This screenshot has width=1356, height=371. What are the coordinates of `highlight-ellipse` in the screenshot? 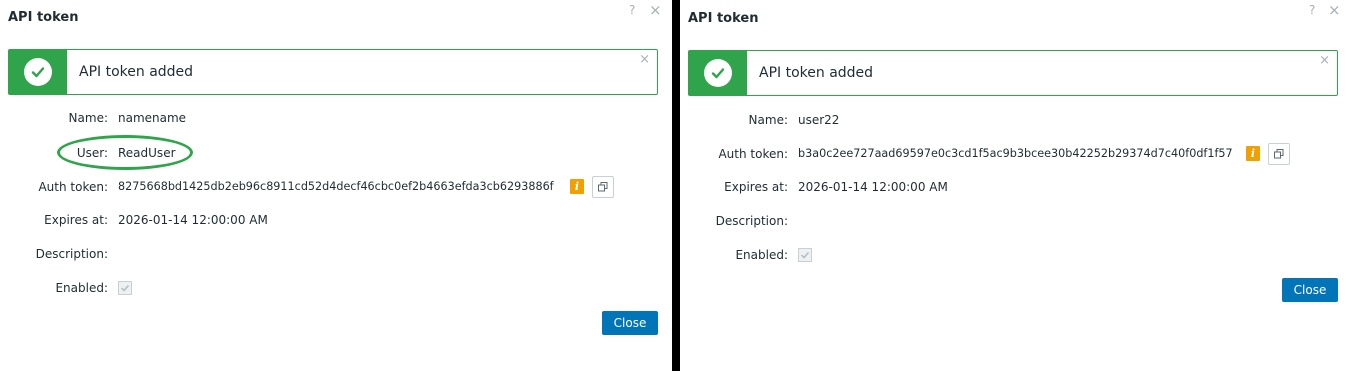 It's located at (125, 152).